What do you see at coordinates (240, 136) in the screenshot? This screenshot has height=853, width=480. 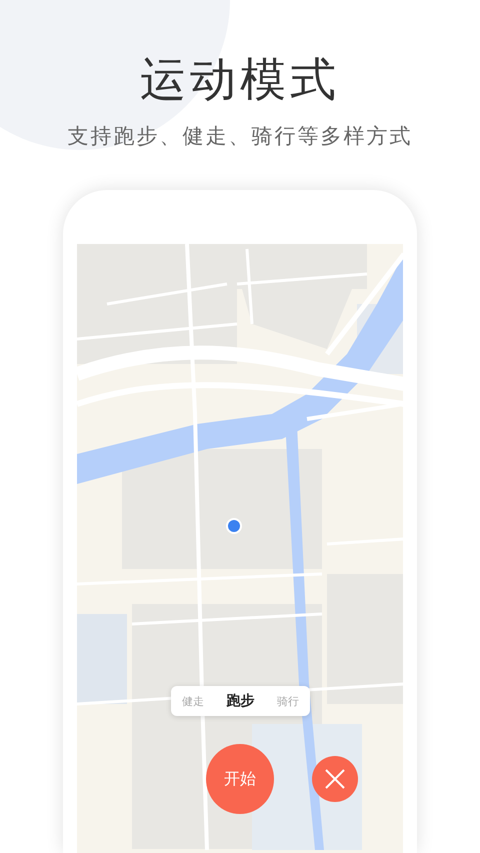 I see `page-subtitle: 支持跑步、健走、骑行等多样方式` at bounding box center [240, 136].